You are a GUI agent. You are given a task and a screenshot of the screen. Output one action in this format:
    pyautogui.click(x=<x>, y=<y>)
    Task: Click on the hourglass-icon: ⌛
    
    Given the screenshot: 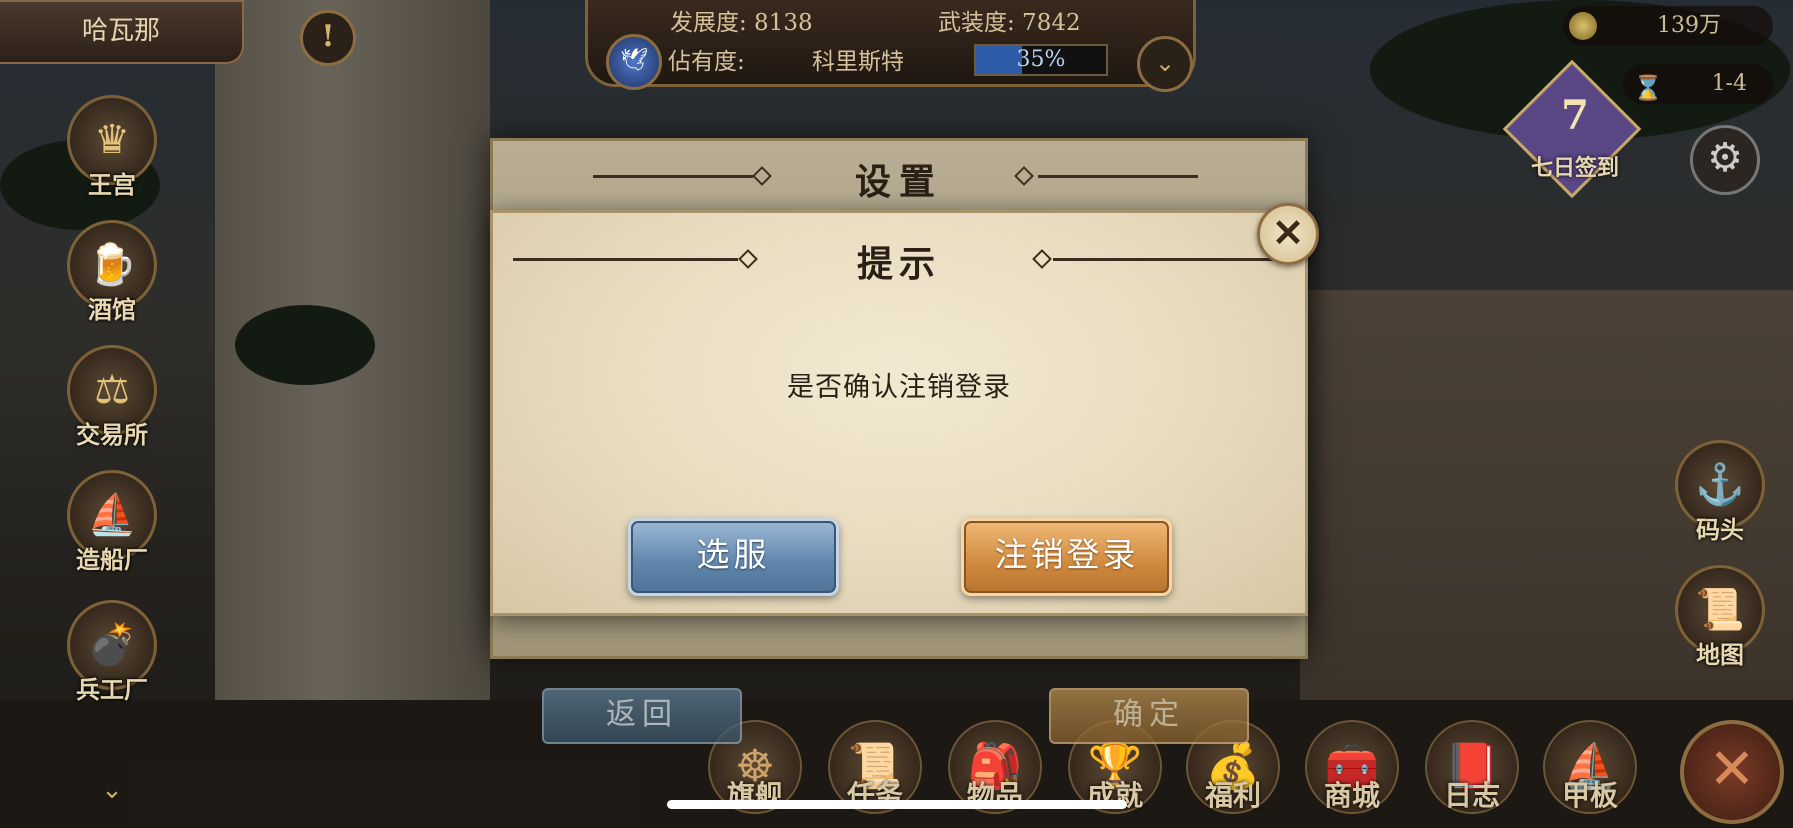 What is the action you would take?
    pyautogui.click(x=1648, y=88)
    